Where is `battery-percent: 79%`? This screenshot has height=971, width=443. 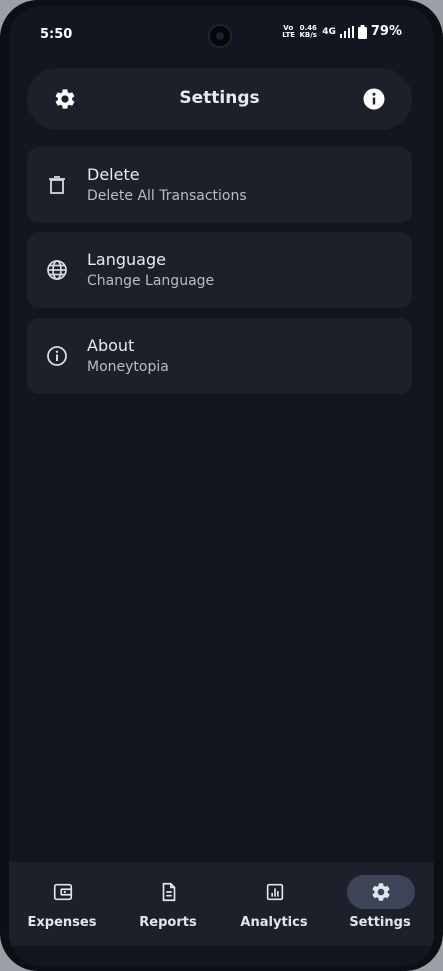
battery-percent: 79% is located at coordinates (386, 31).